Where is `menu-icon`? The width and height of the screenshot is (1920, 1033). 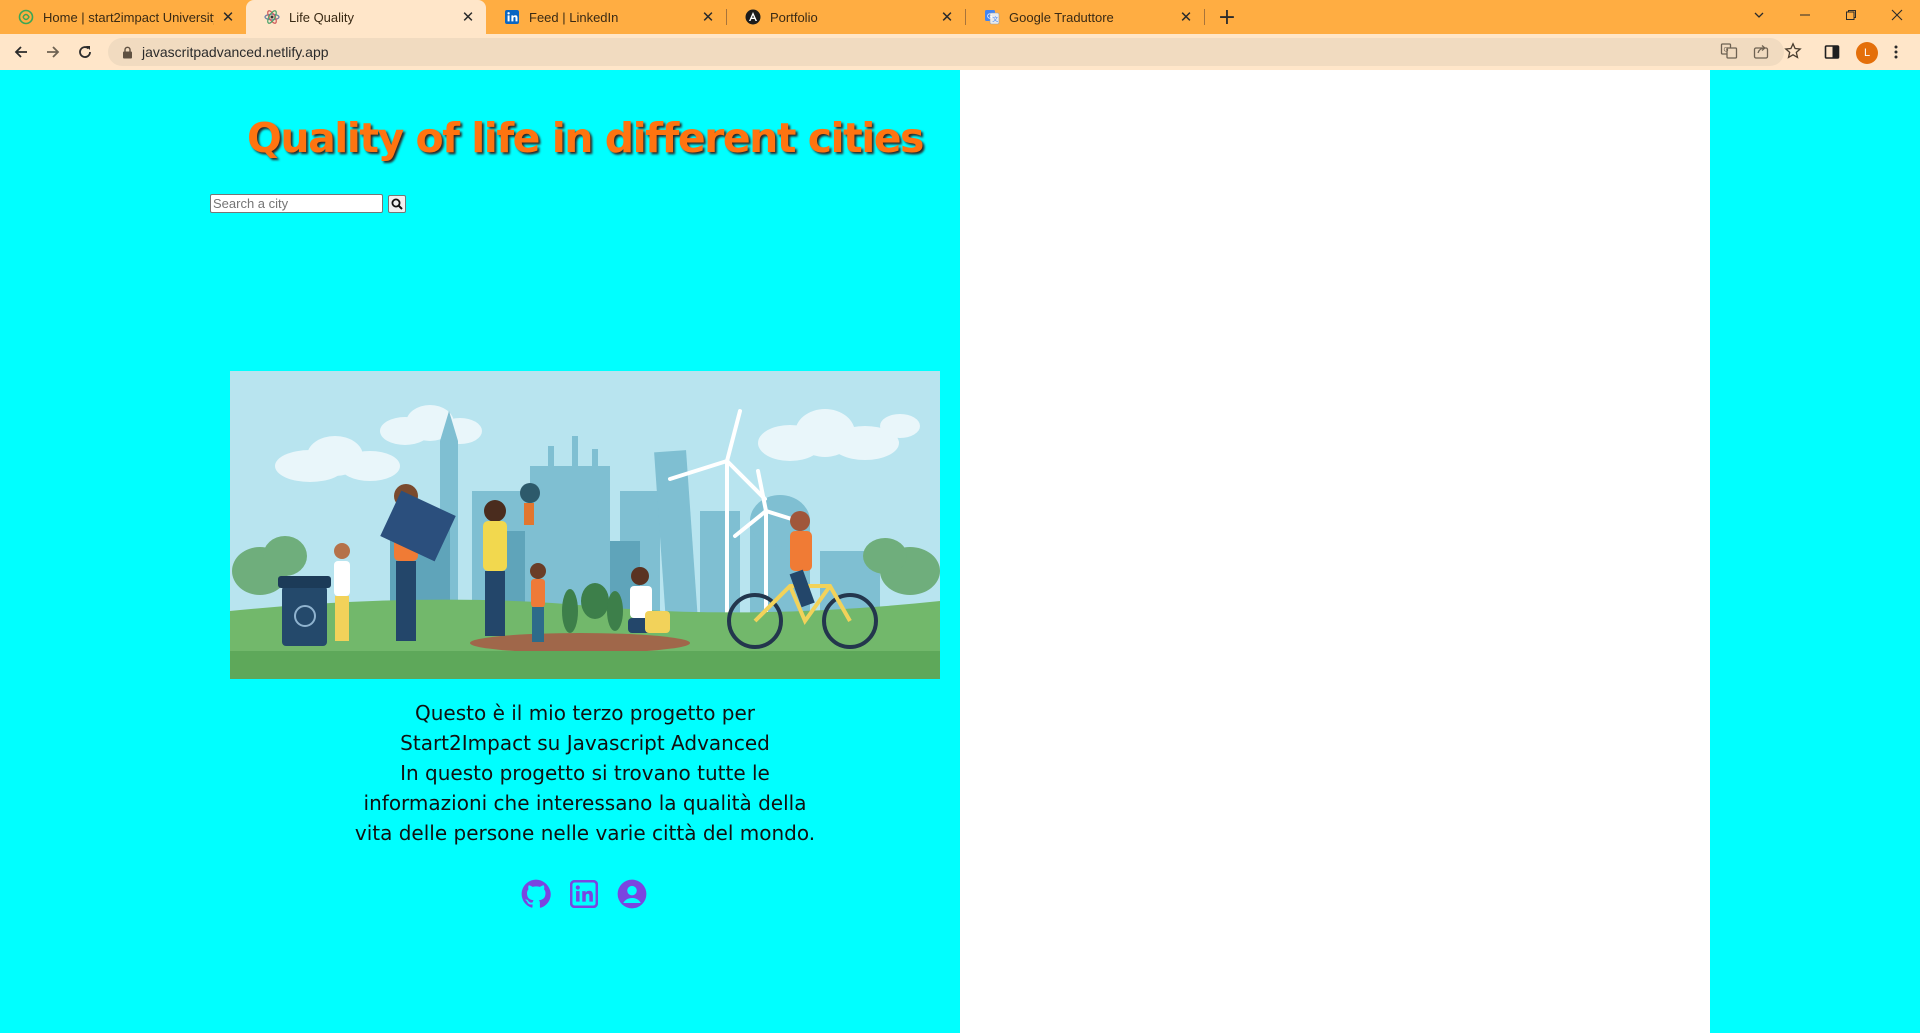
menu-icon is located at coordinates (1896, 52).